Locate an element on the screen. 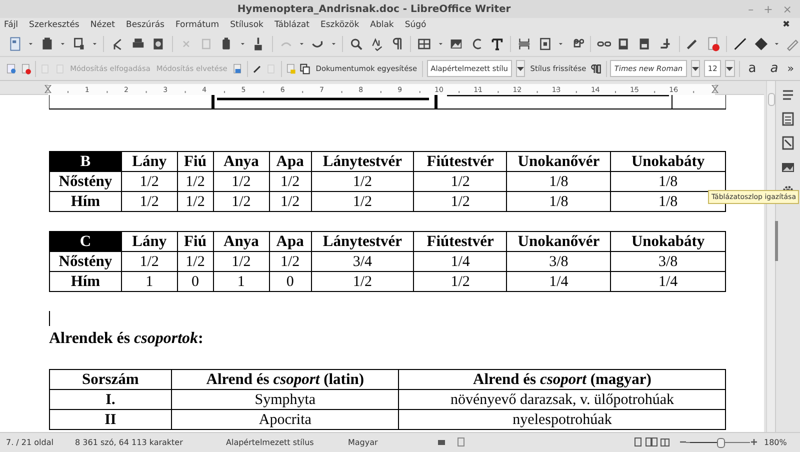 This screenshot has height=452, width=800. window-title: Hymenoptera_Andrisnak.doc - LibreOffice Writer is located at coordinates (374, 9).